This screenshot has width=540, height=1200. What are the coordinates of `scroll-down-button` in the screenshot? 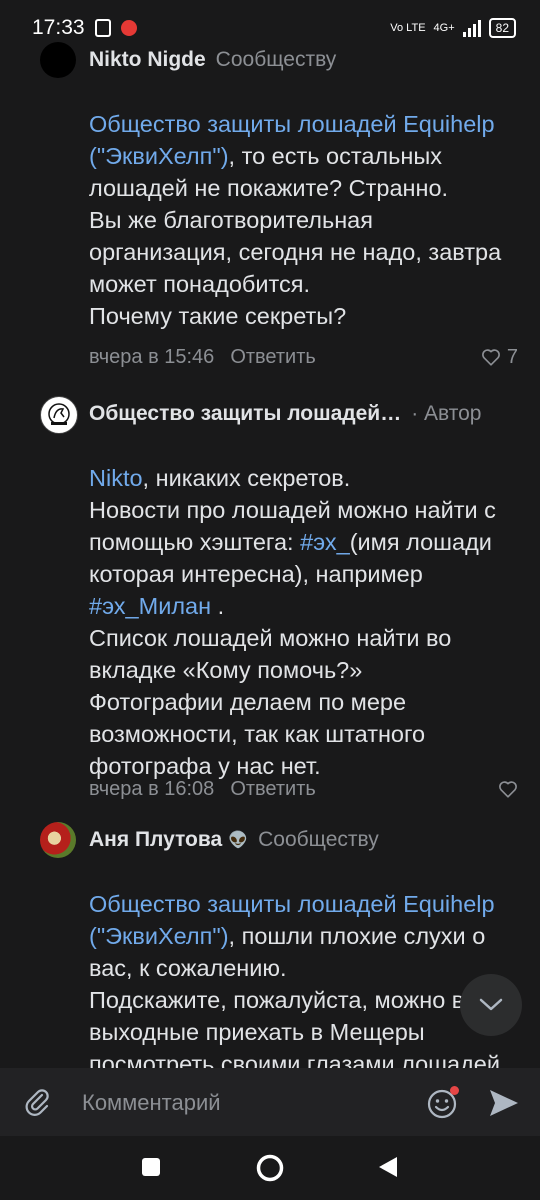 It's located at (491, 1005).